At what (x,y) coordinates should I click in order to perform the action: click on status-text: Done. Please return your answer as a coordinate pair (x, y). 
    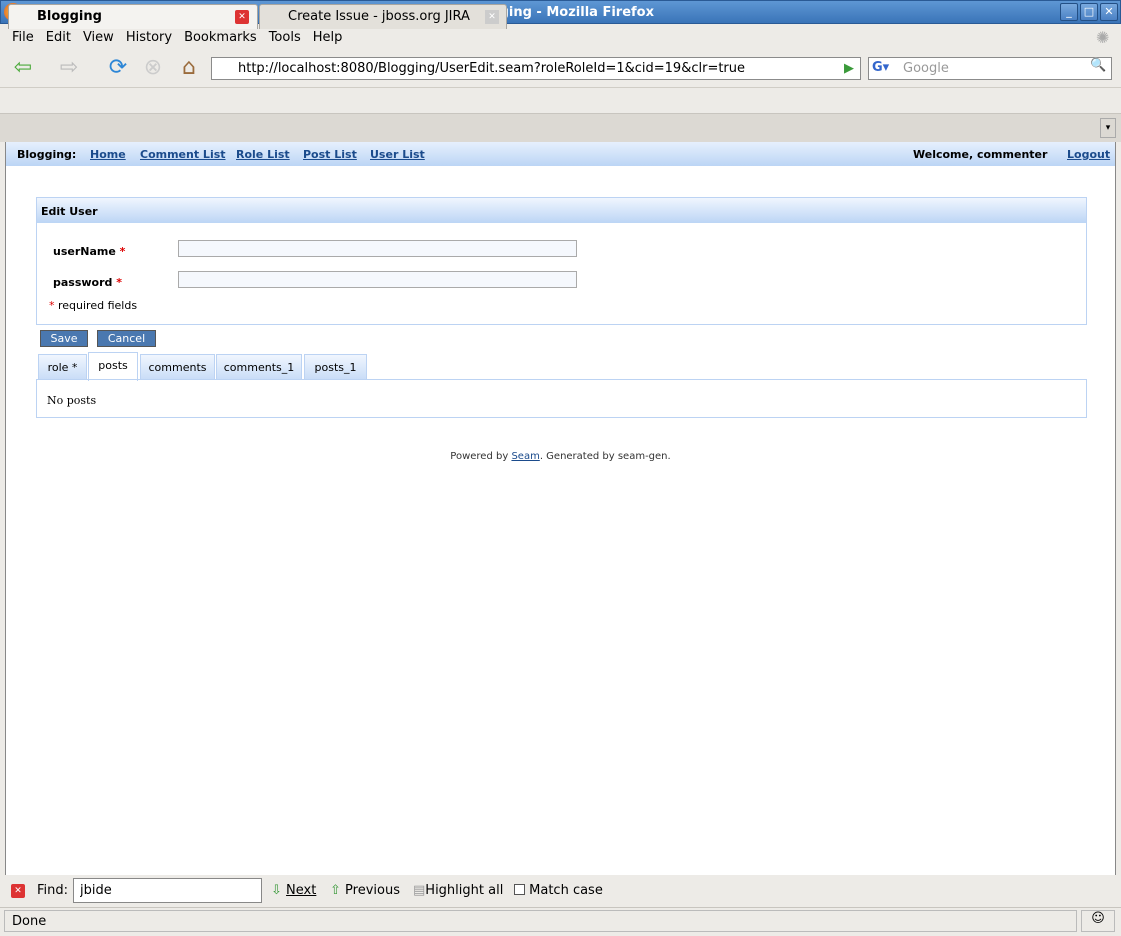
    Looking at the image, I should click on (540, 921).